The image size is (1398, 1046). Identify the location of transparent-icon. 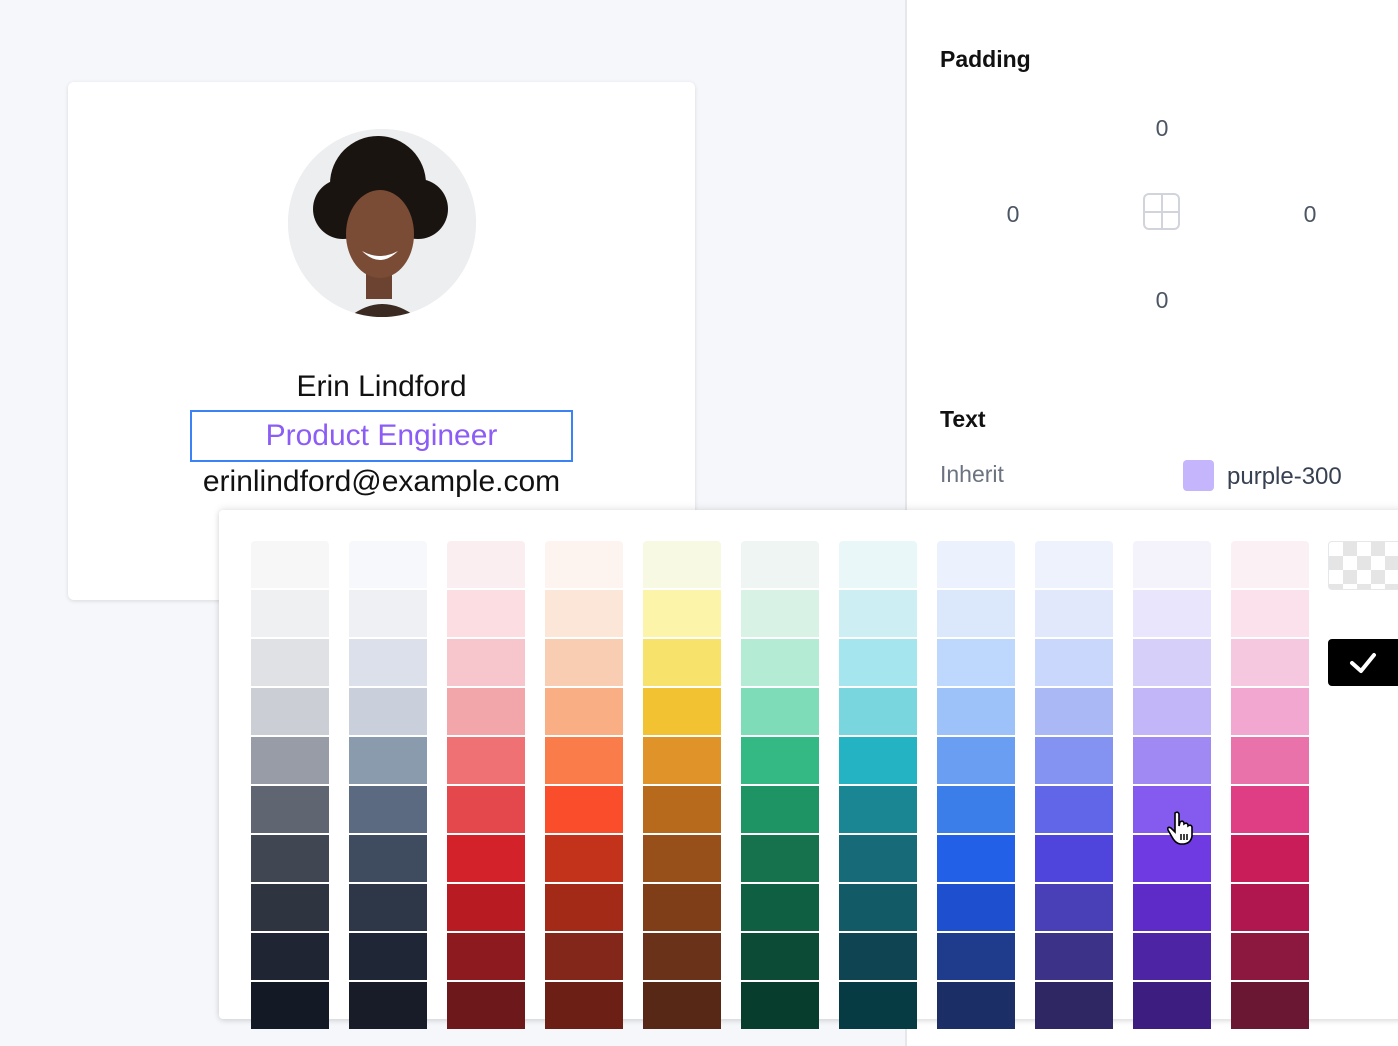
(1363, 565).